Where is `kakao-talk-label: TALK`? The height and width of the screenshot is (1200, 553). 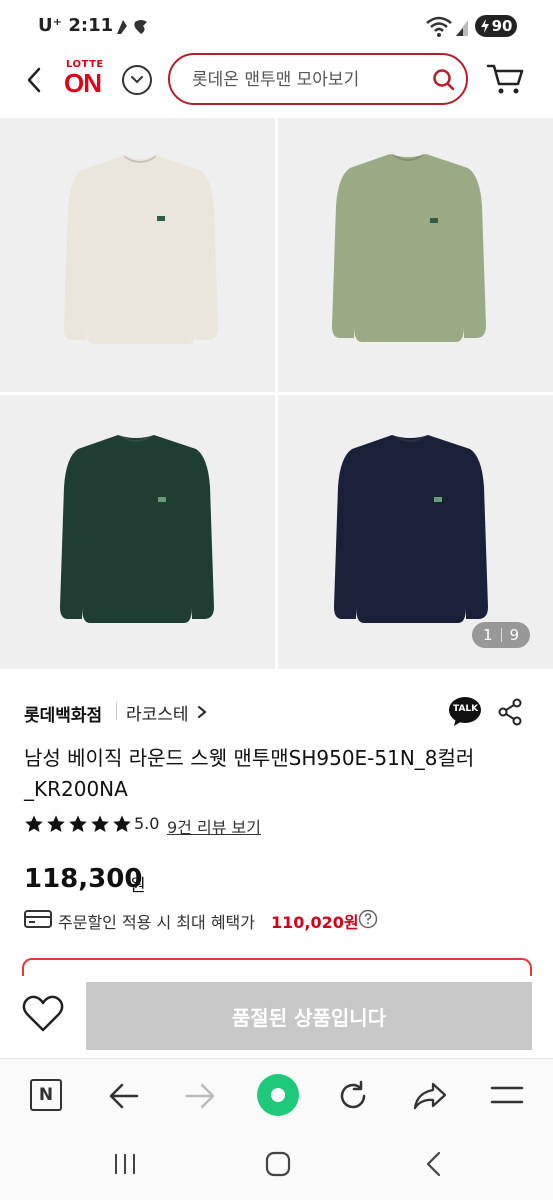 kakao-talk-label: TALK is located at coordinates (466, 709).